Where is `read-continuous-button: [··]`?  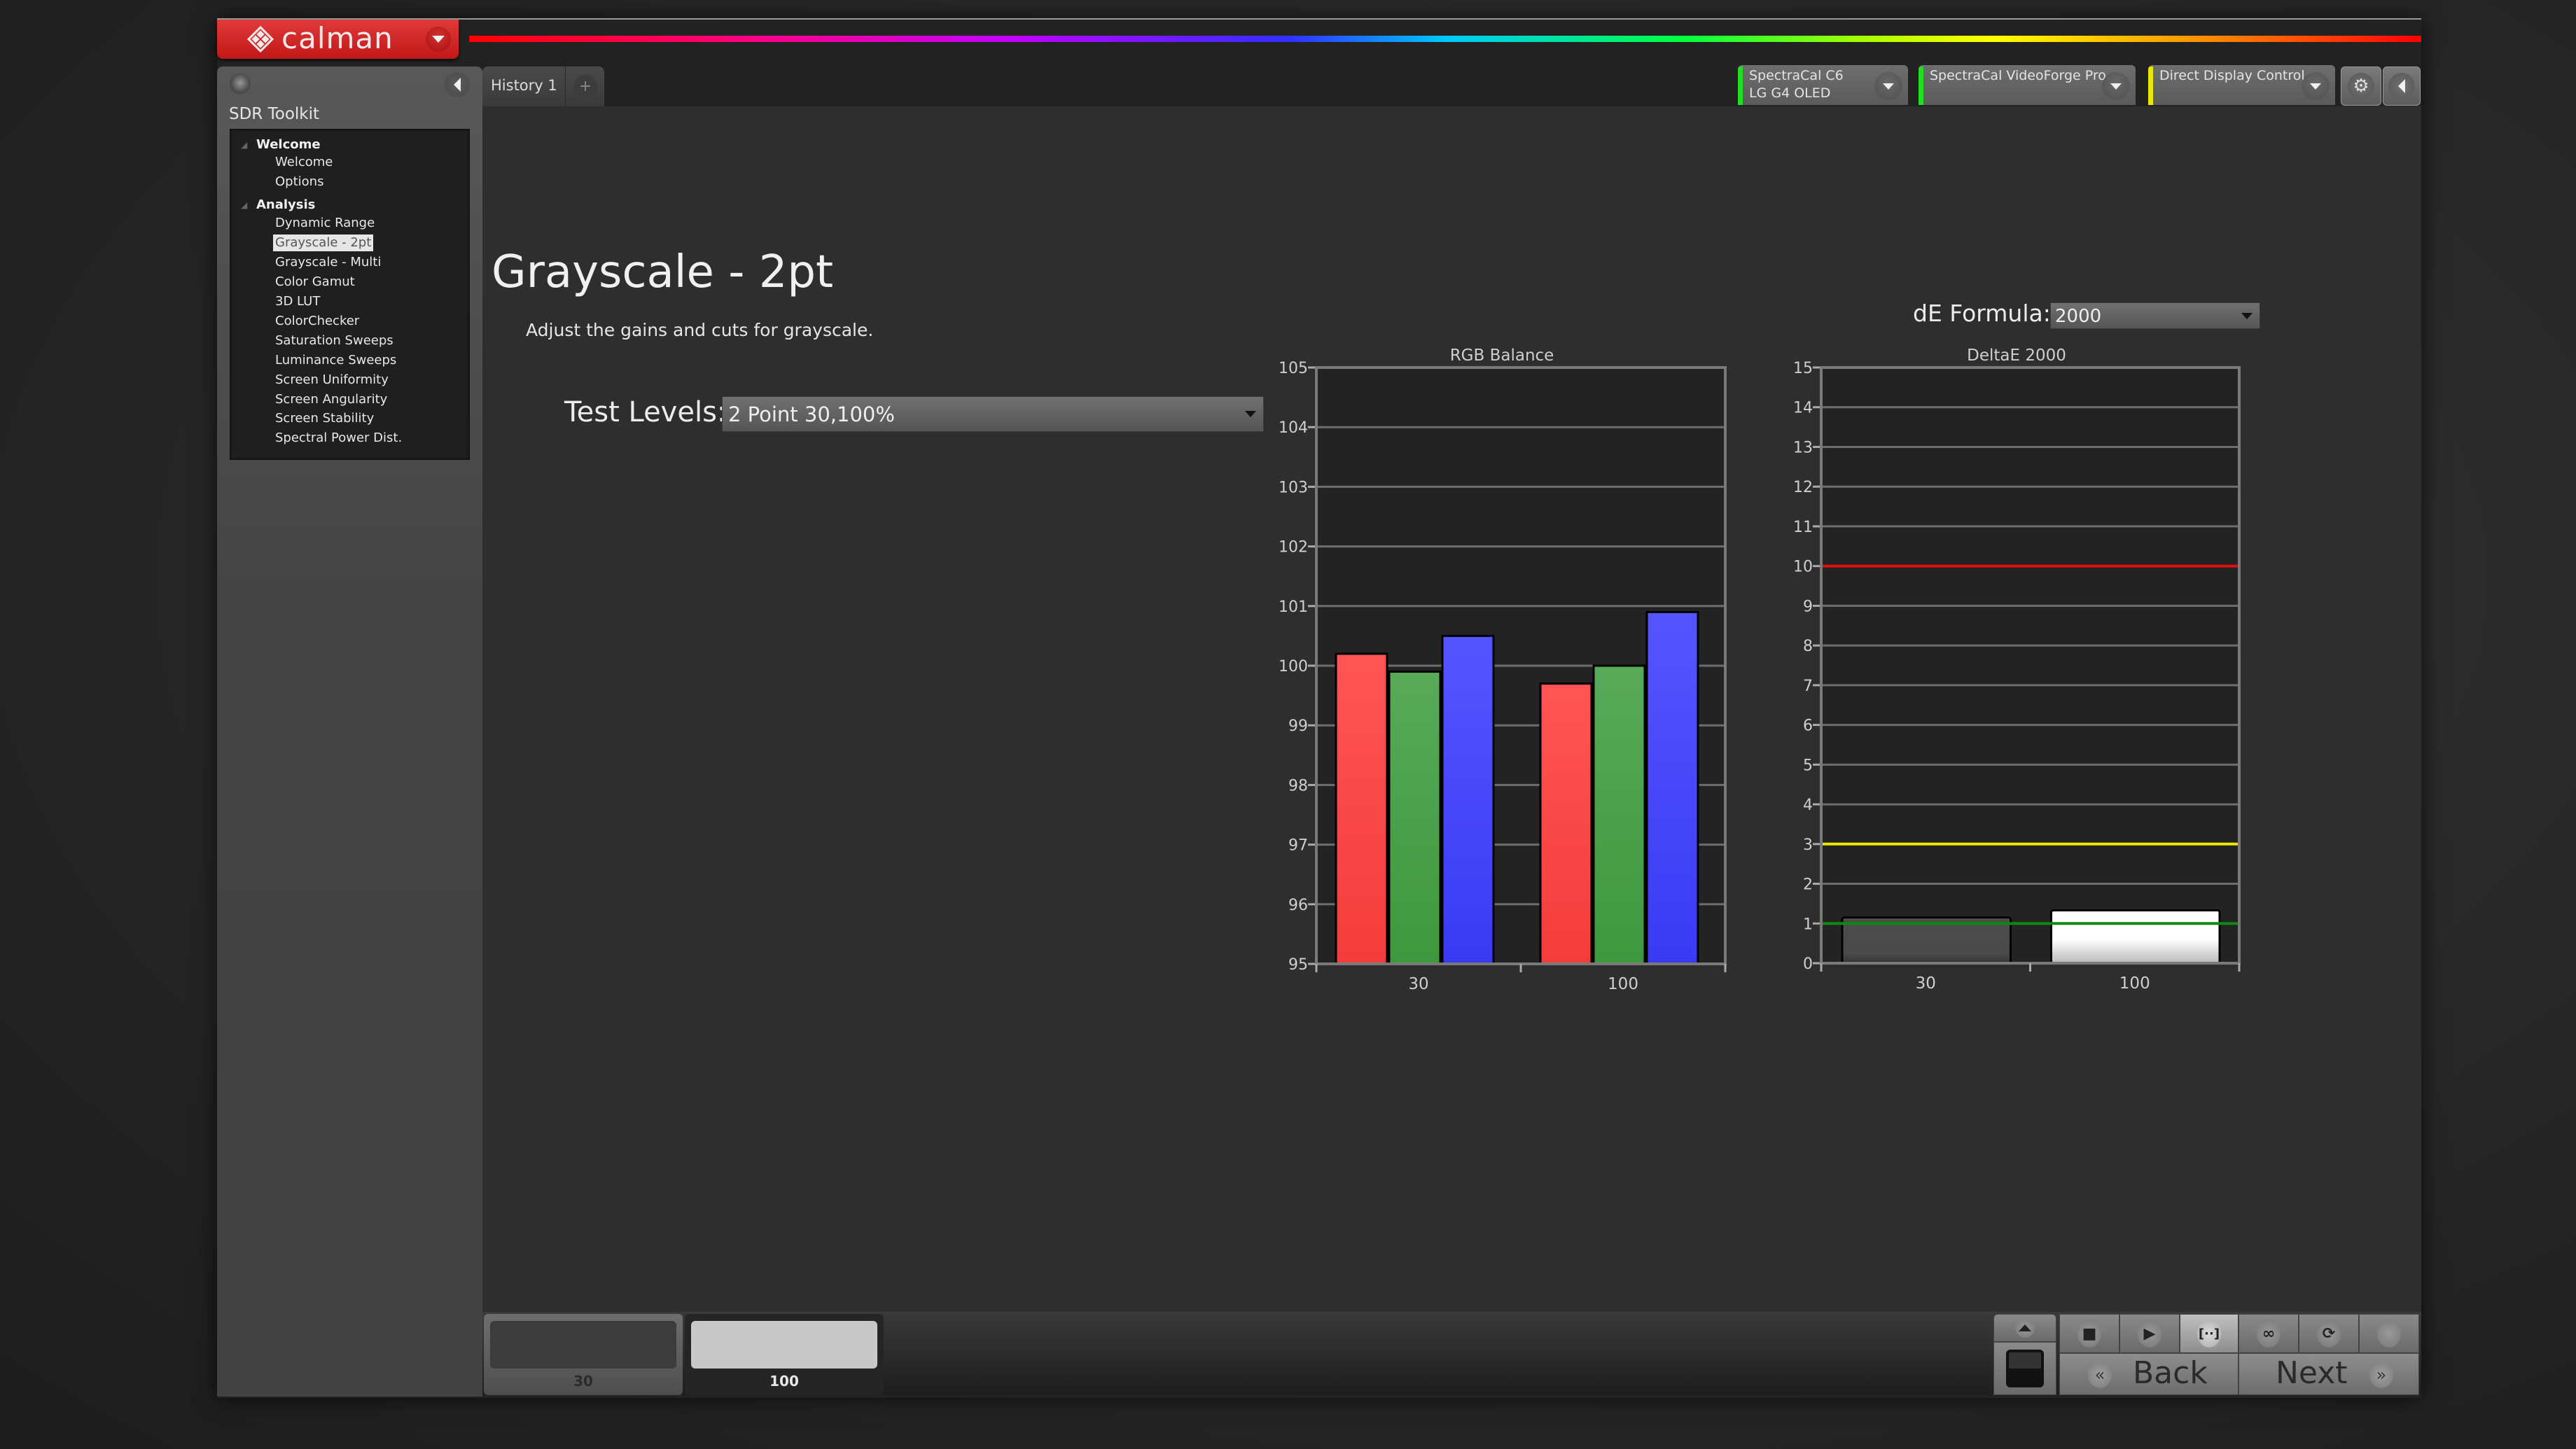 read-continuous-button: [··] is located at coordinates (2209, 1333).